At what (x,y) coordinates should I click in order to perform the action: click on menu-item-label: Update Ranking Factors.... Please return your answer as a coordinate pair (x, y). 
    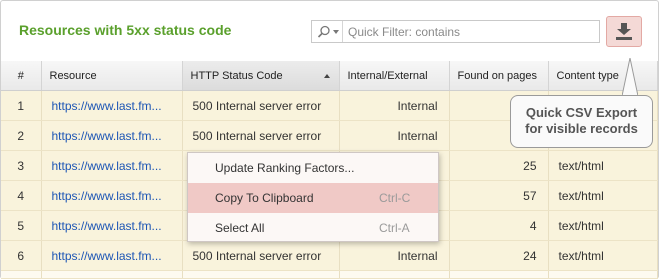
    Looking at the image, I should click on (285, 168).